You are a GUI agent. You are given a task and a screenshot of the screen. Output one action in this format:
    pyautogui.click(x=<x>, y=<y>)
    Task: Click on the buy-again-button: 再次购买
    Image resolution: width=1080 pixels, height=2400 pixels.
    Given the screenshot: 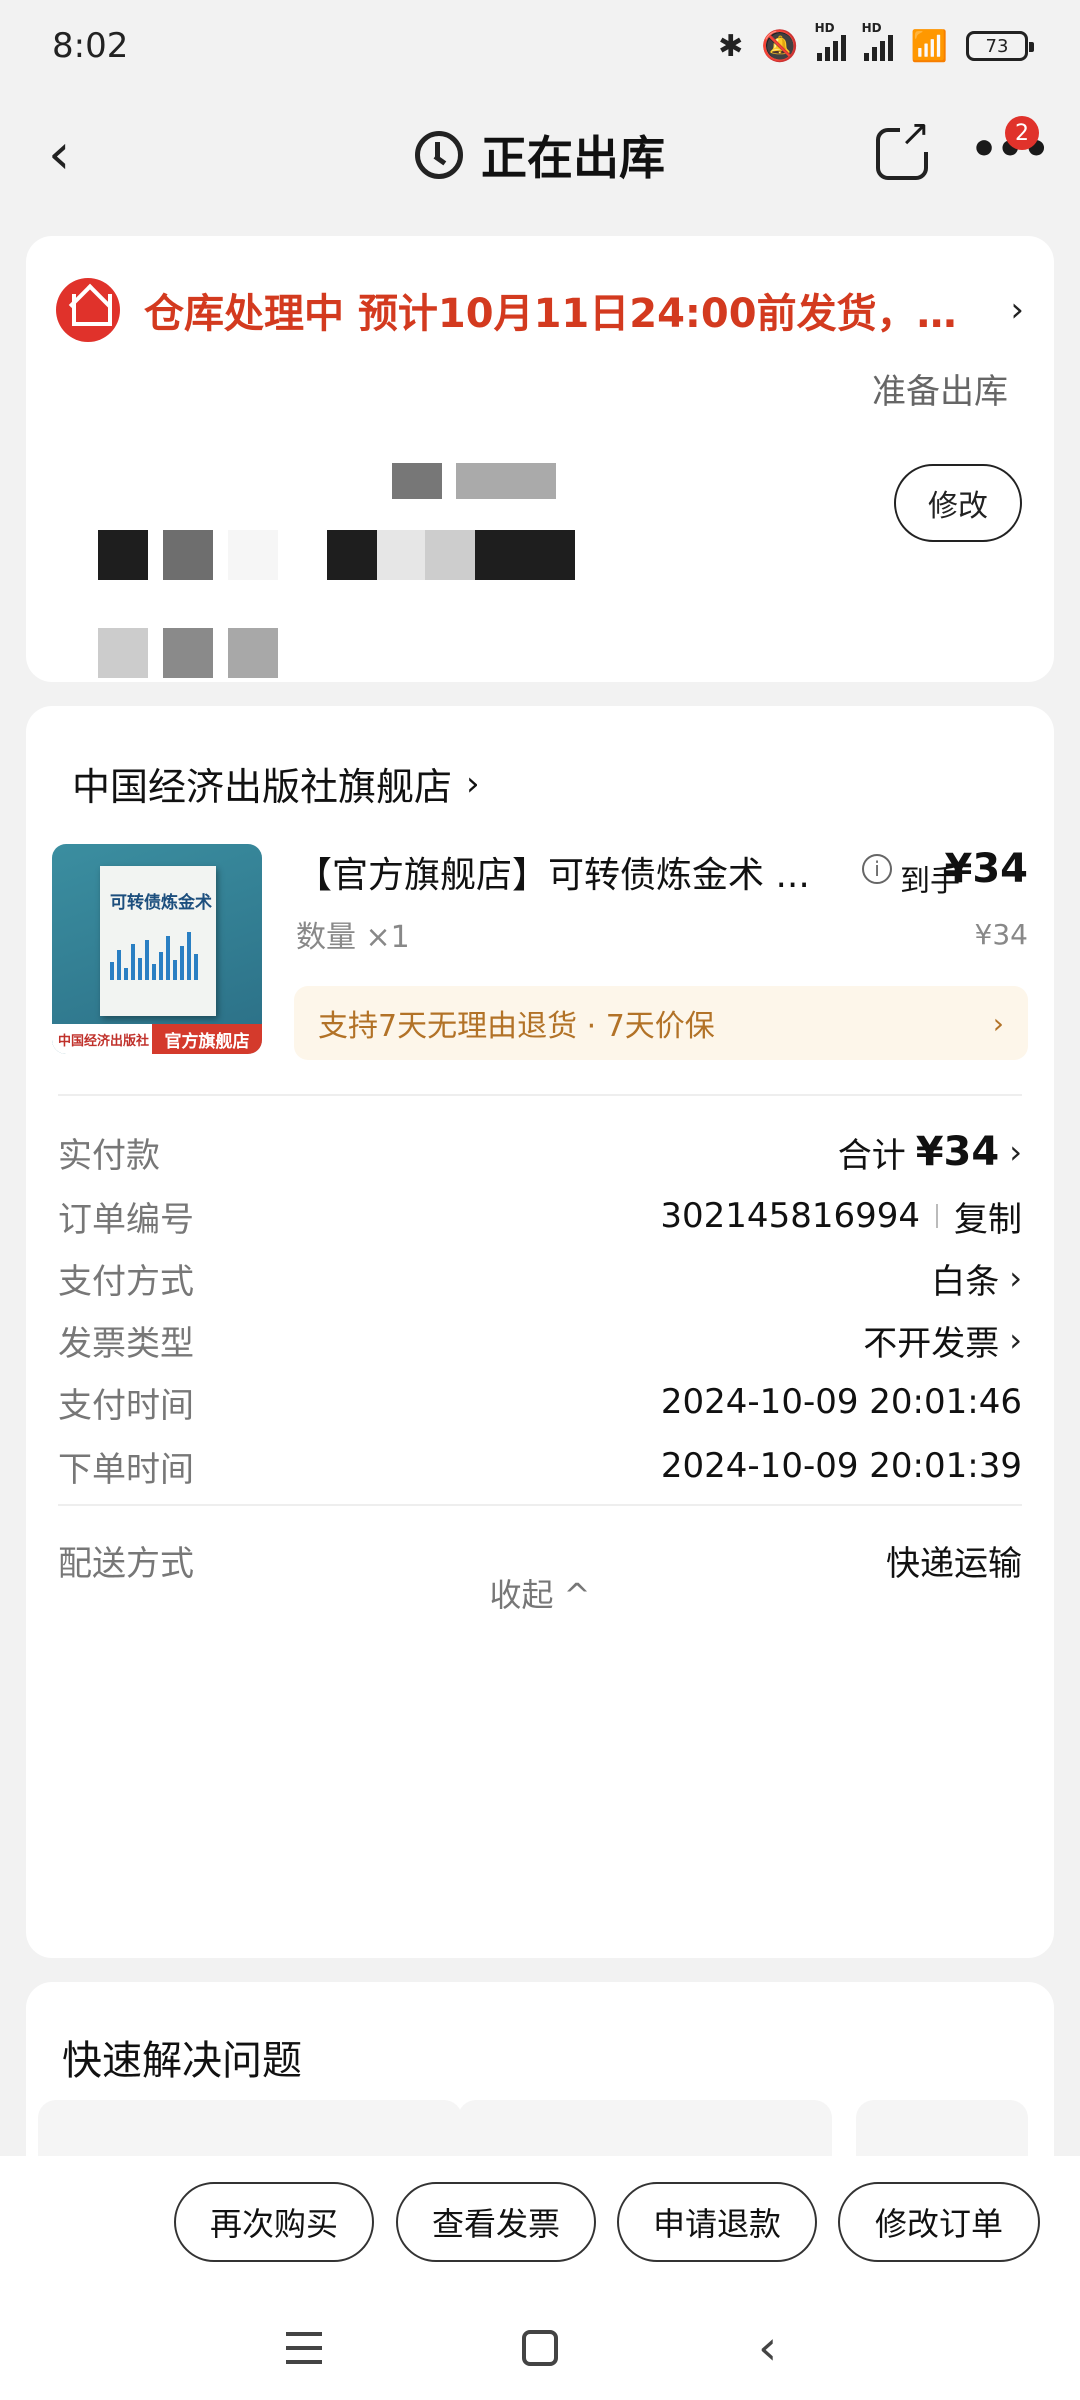 What is the action you would take?
    pyautogui.click(x=274, y=2222)
    